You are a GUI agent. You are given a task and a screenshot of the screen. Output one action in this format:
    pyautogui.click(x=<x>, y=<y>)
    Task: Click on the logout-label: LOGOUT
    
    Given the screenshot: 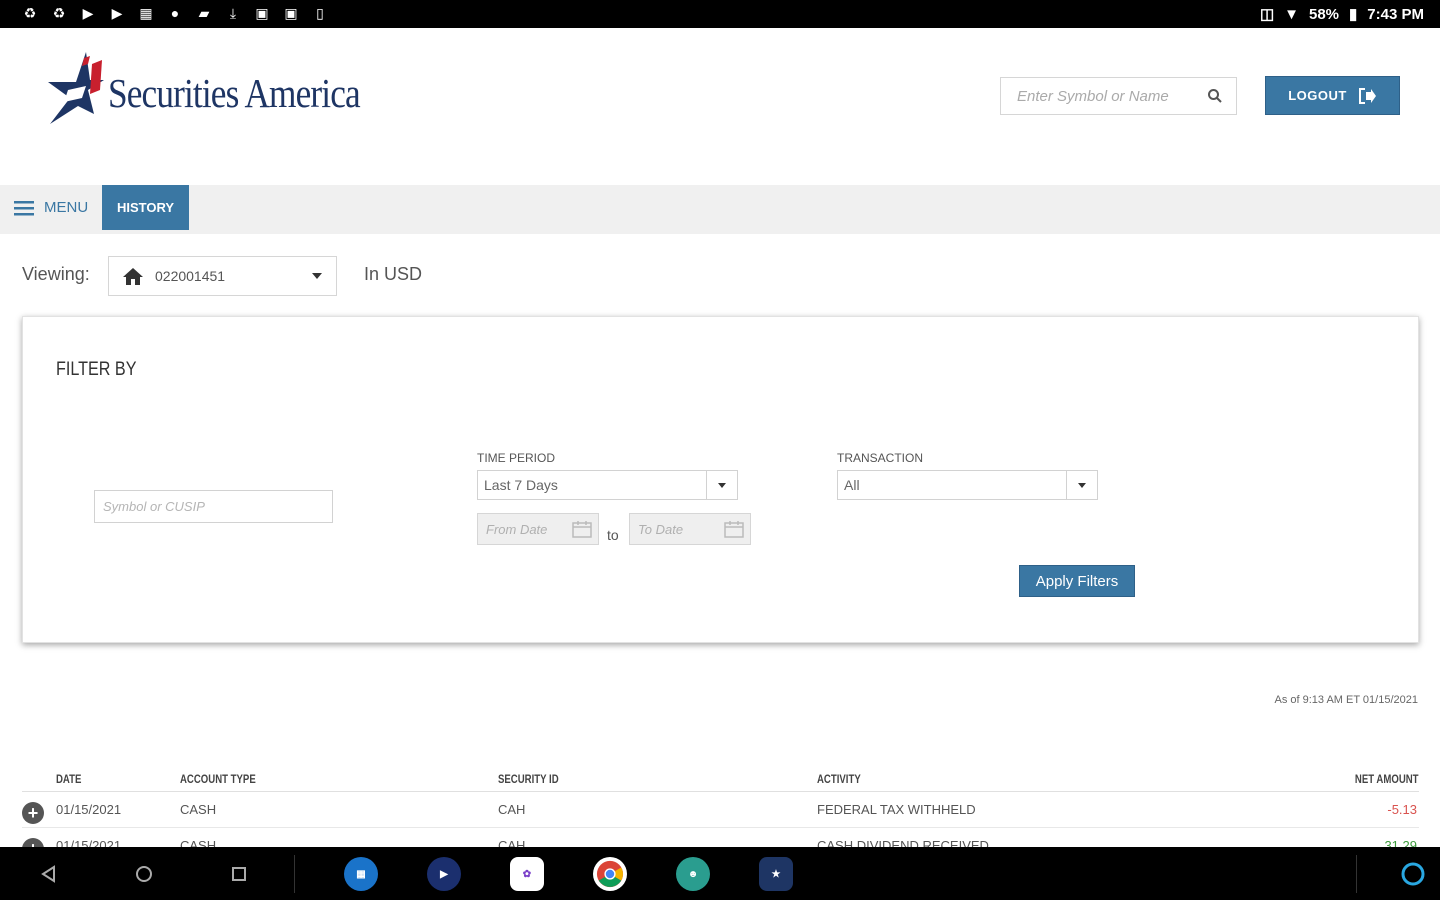 What is the action you would take?
    pyautogui.click(x=1317, y=95)
    